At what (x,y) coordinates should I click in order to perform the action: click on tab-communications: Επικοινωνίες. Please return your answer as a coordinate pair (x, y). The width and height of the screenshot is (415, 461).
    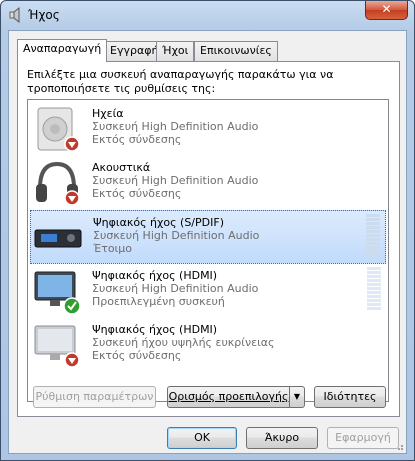
    Looking at the image, I should click on (236, 51).